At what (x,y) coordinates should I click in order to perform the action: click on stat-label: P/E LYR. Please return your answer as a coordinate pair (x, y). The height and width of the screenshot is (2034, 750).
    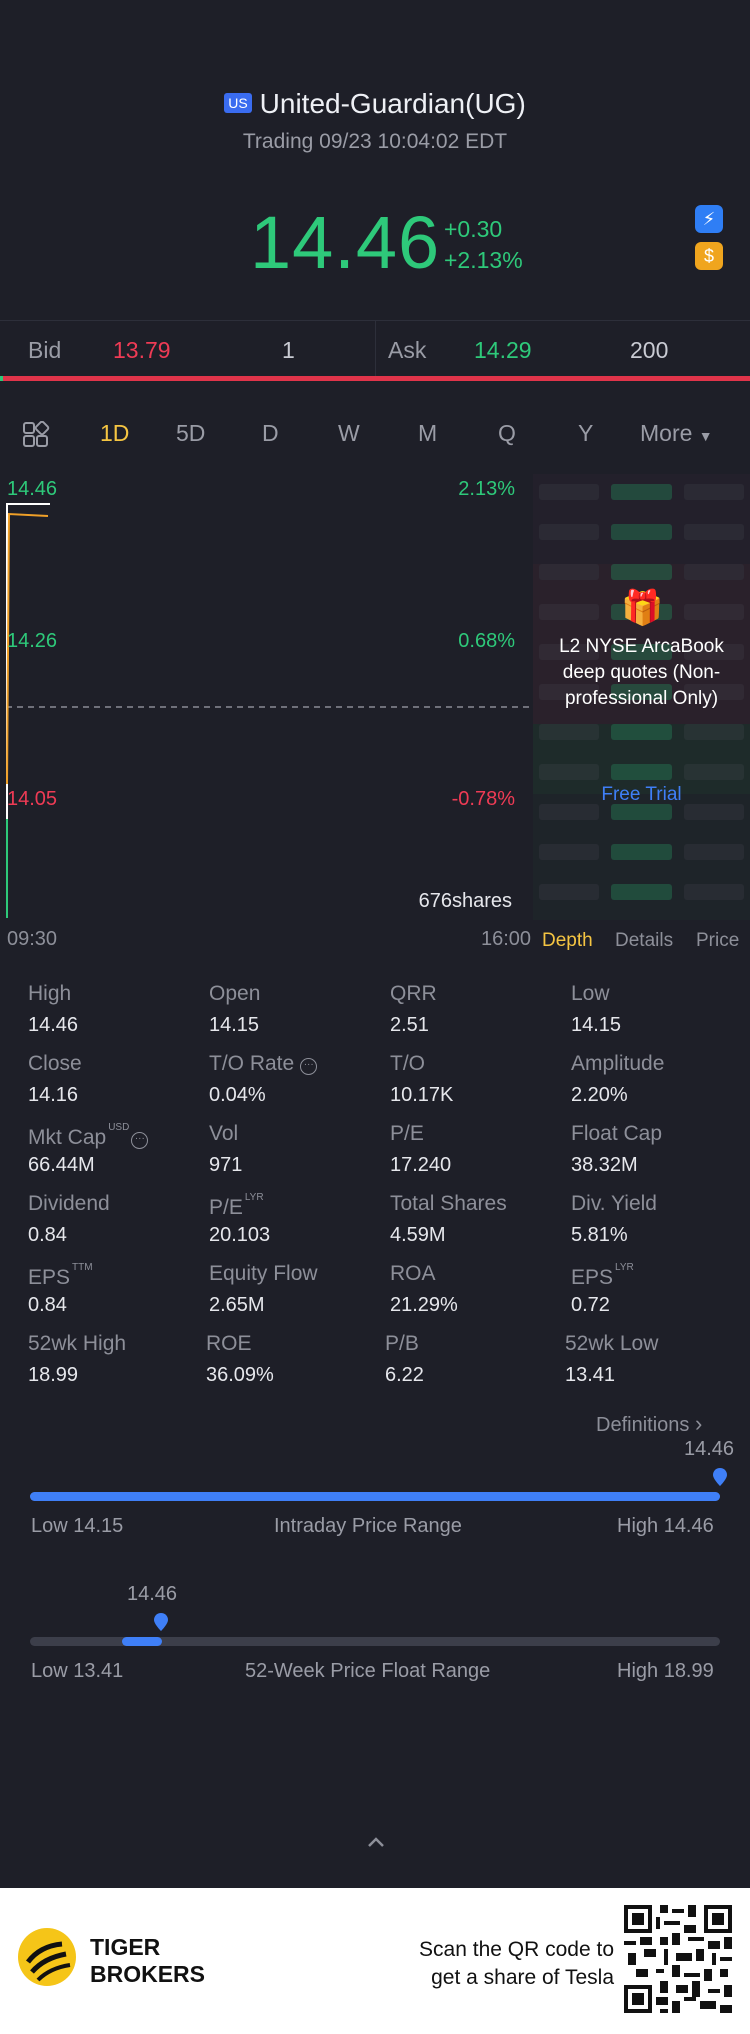
    Looking at the image, I should click on (236, 1206).